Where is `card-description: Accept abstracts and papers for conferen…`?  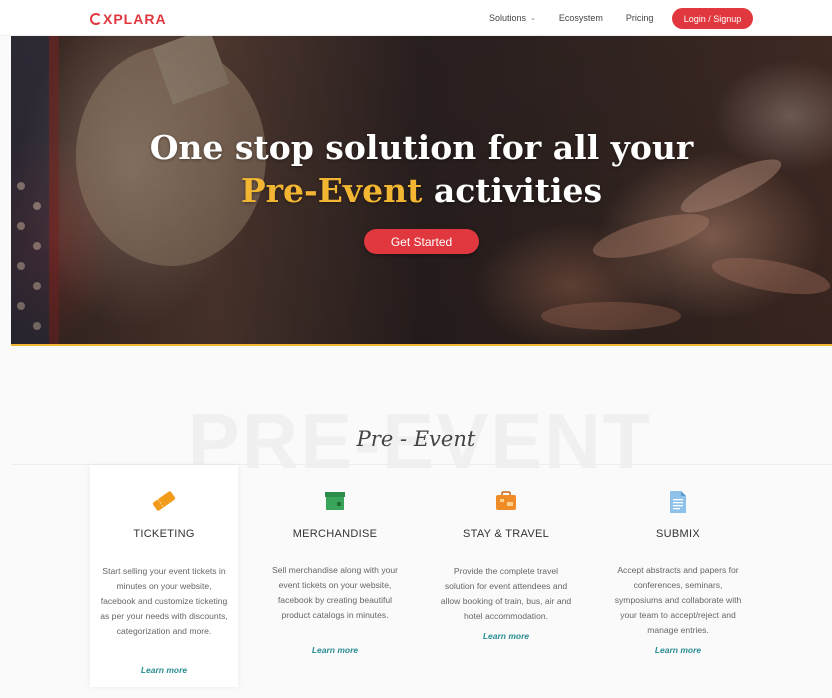
card-description: Accept abstracts and papers for conferen… is located at coordinates (678, 600).